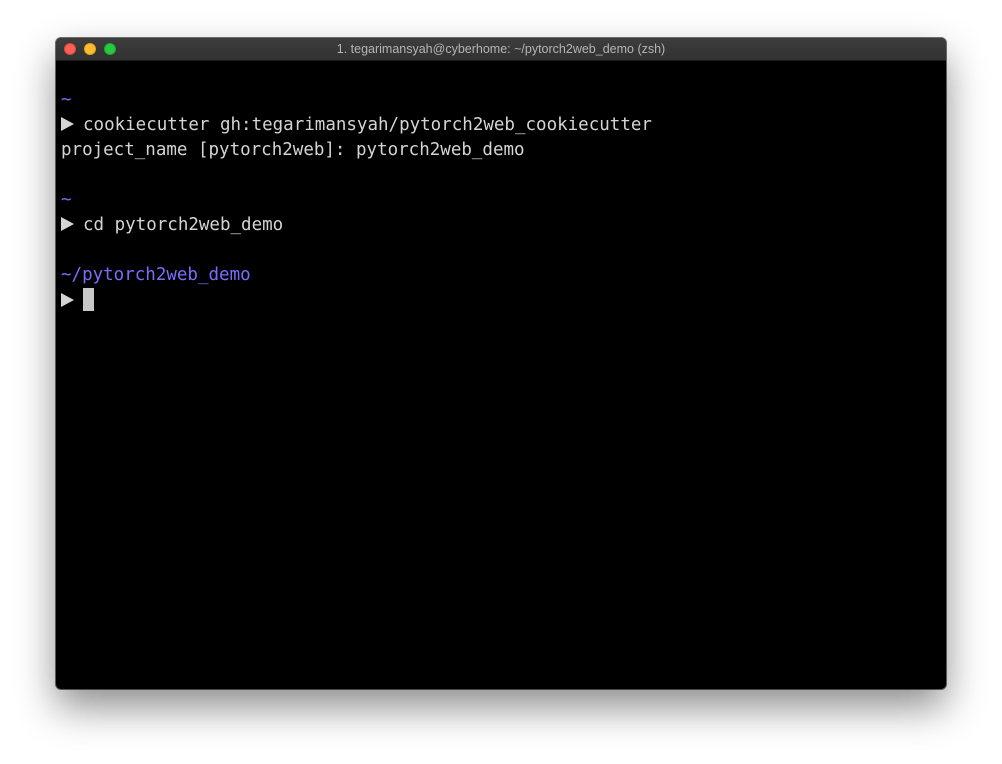  I want to click on prompt-path: ~/pytorch2web_demo, so click(156, 275).